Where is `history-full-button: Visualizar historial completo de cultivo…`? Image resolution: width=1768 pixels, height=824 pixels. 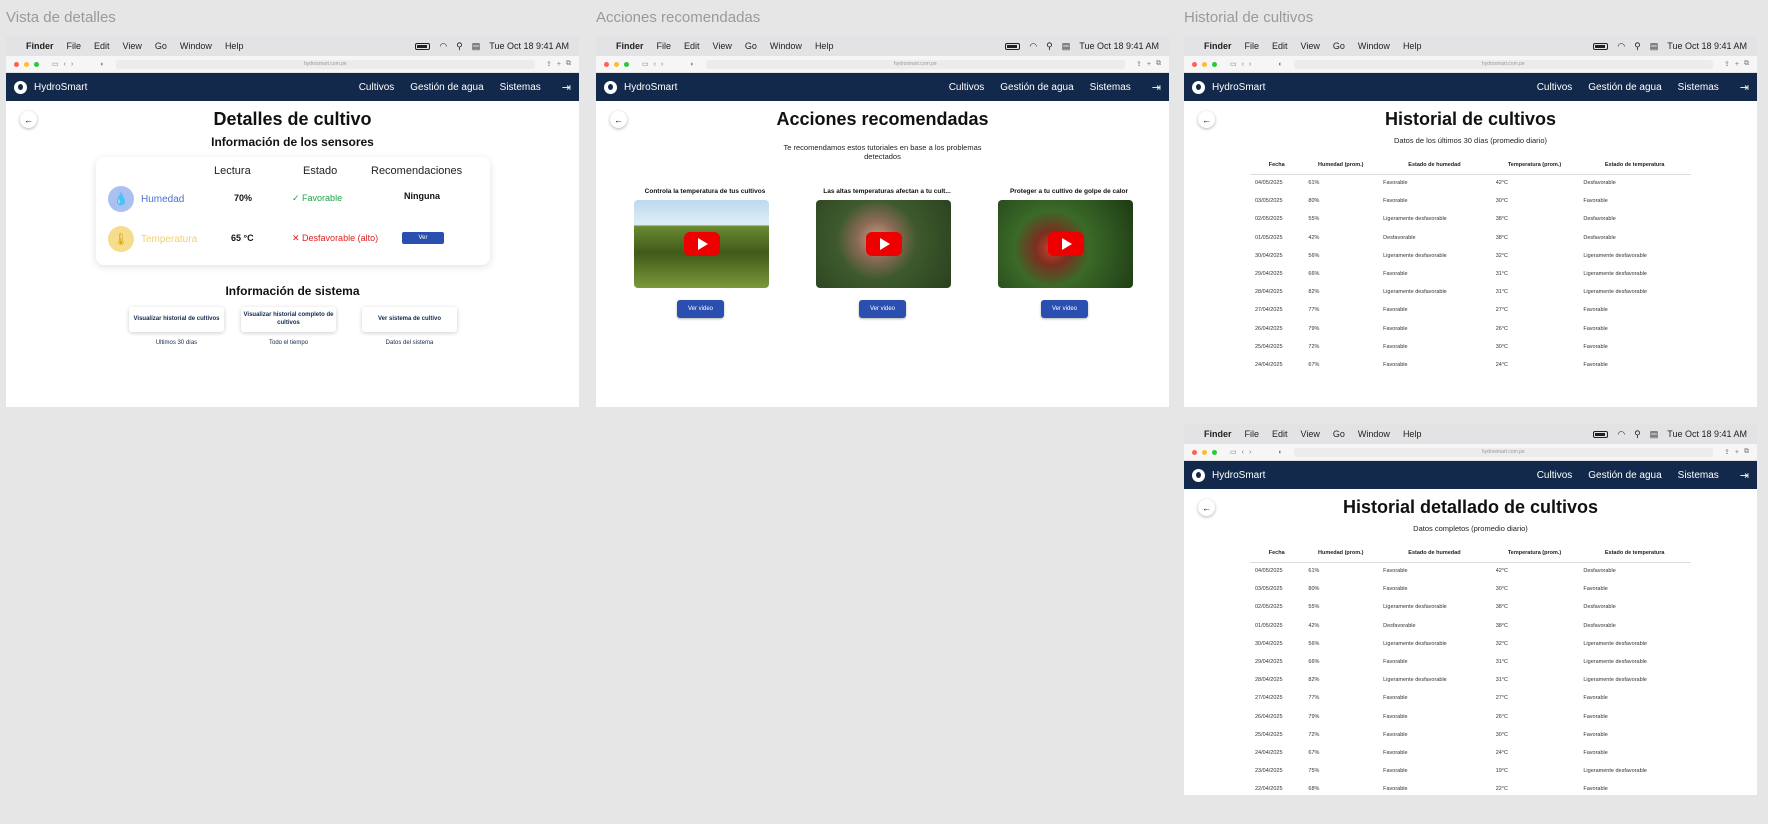 history-full-button: Visualizar historial completo de cultivo… is located at coordinates (288, 319).